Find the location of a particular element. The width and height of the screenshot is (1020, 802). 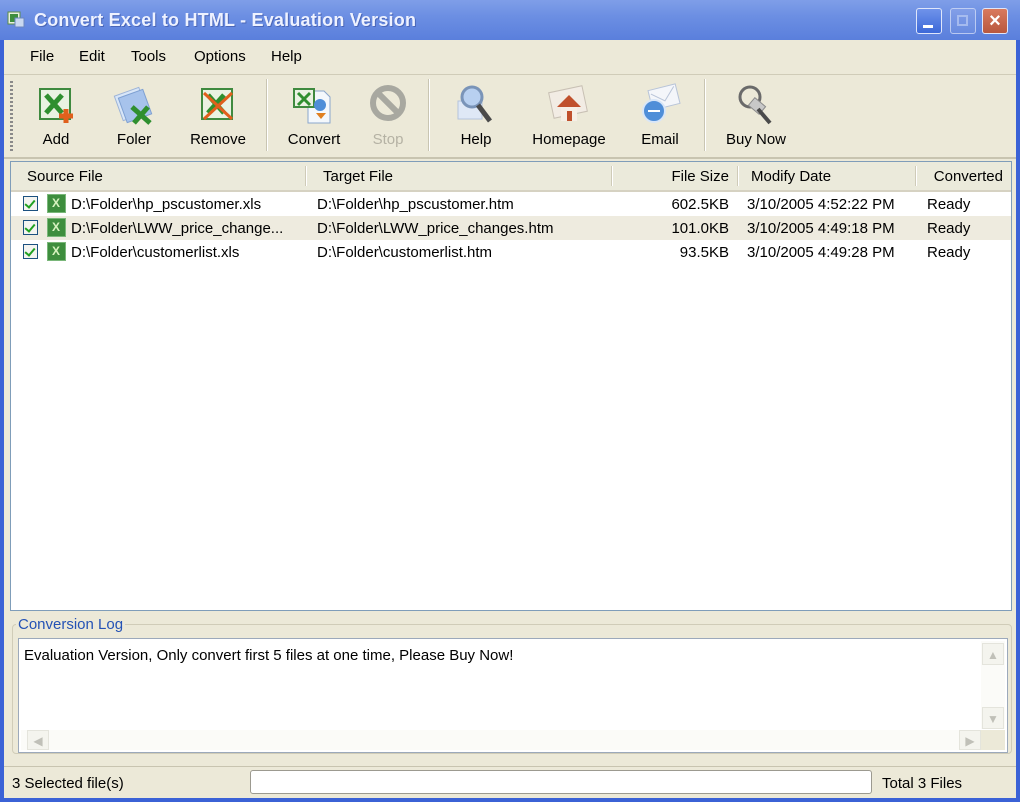

add-file-icon is located at coordinates (56, 105).